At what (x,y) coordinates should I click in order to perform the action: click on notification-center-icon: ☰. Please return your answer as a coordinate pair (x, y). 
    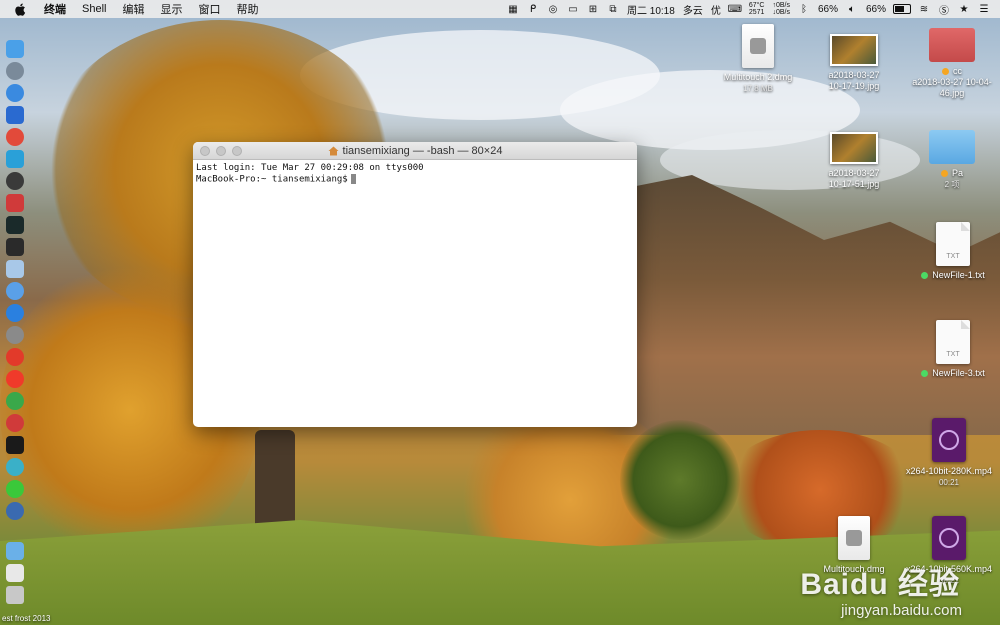
    Looking at the image, I should click on (984, 9).